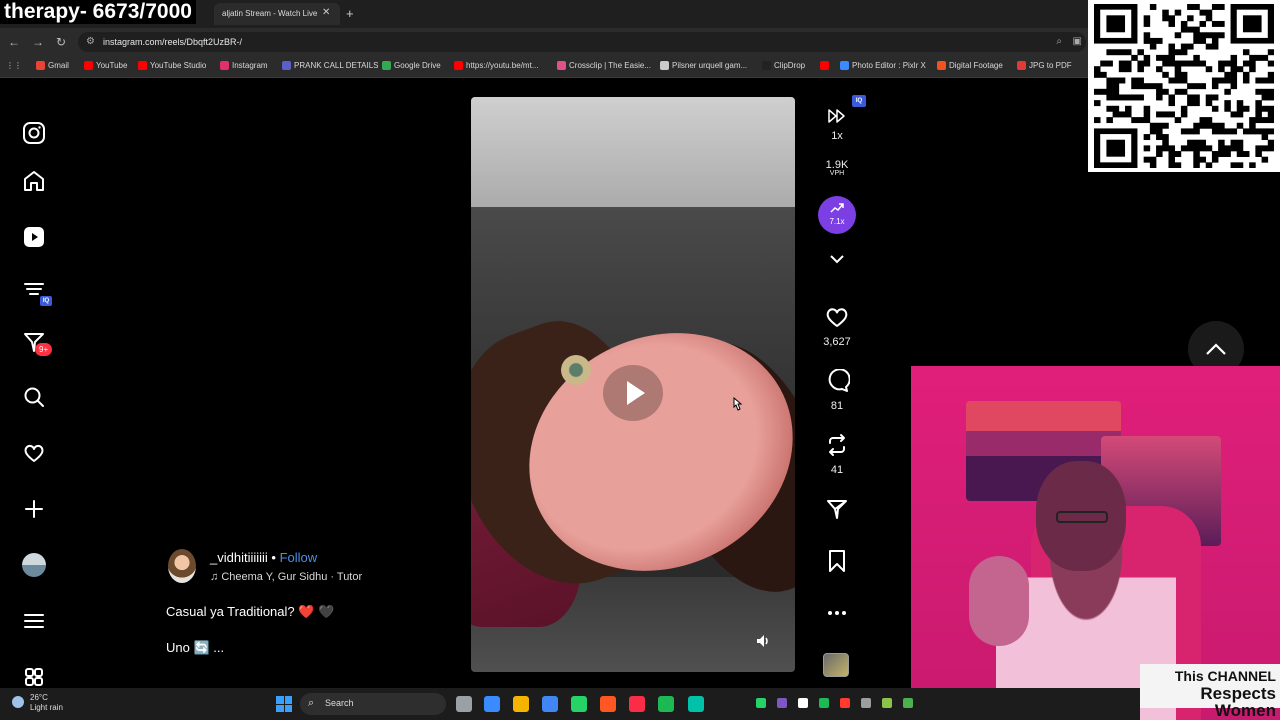 The width and height of the screenshot is (1280, 720). I want to click on repost-button: 41, so click(837, 454).